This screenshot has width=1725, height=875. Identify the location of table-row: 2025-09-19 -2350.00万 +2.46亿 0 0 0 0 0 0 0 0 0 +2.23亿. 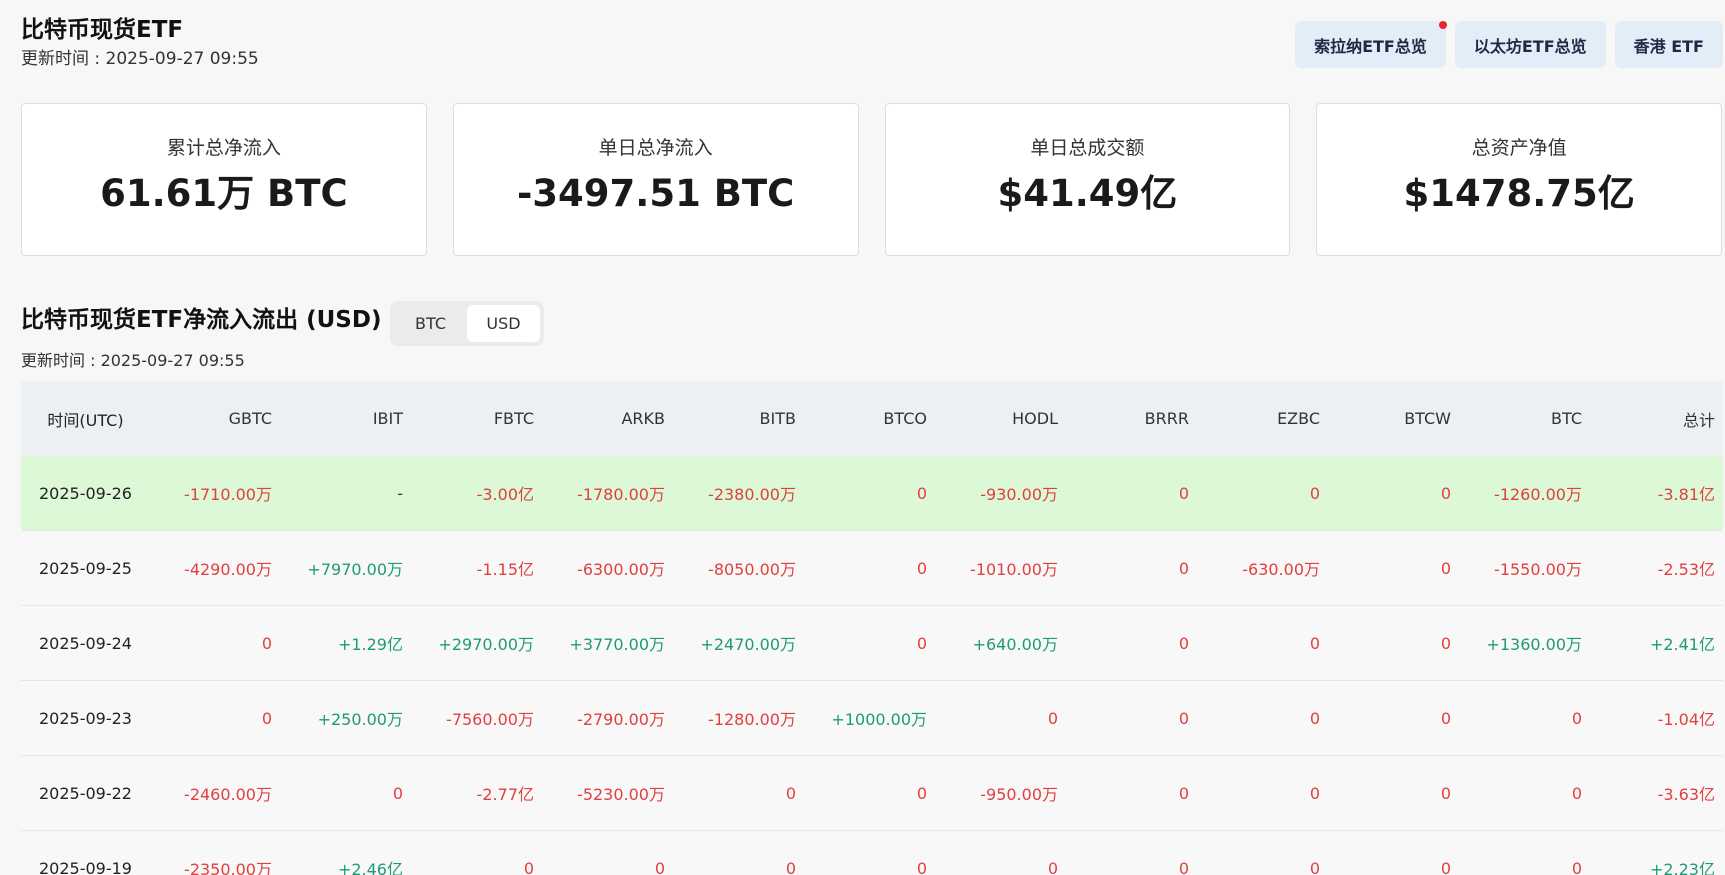
(872, 853).